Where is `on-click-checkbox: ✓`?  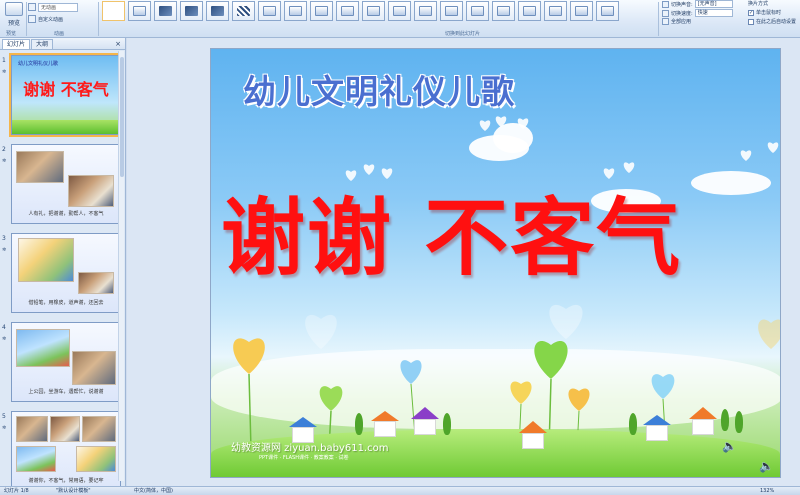 on-click-checkbox: ✓ is located at coordinates (751, 12).